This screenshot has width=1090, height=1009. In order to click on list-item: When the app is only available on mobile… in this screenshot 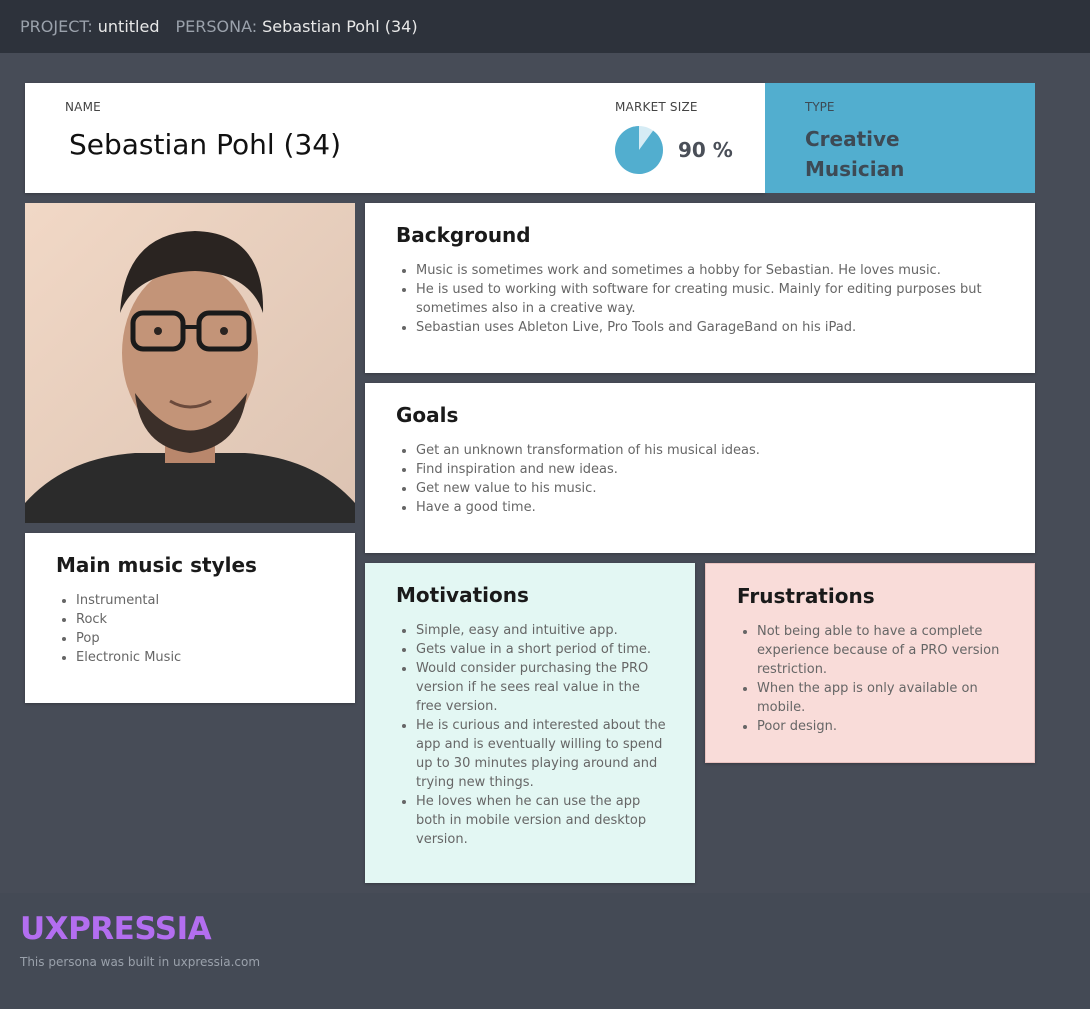, I will do `click(882, 698)`.